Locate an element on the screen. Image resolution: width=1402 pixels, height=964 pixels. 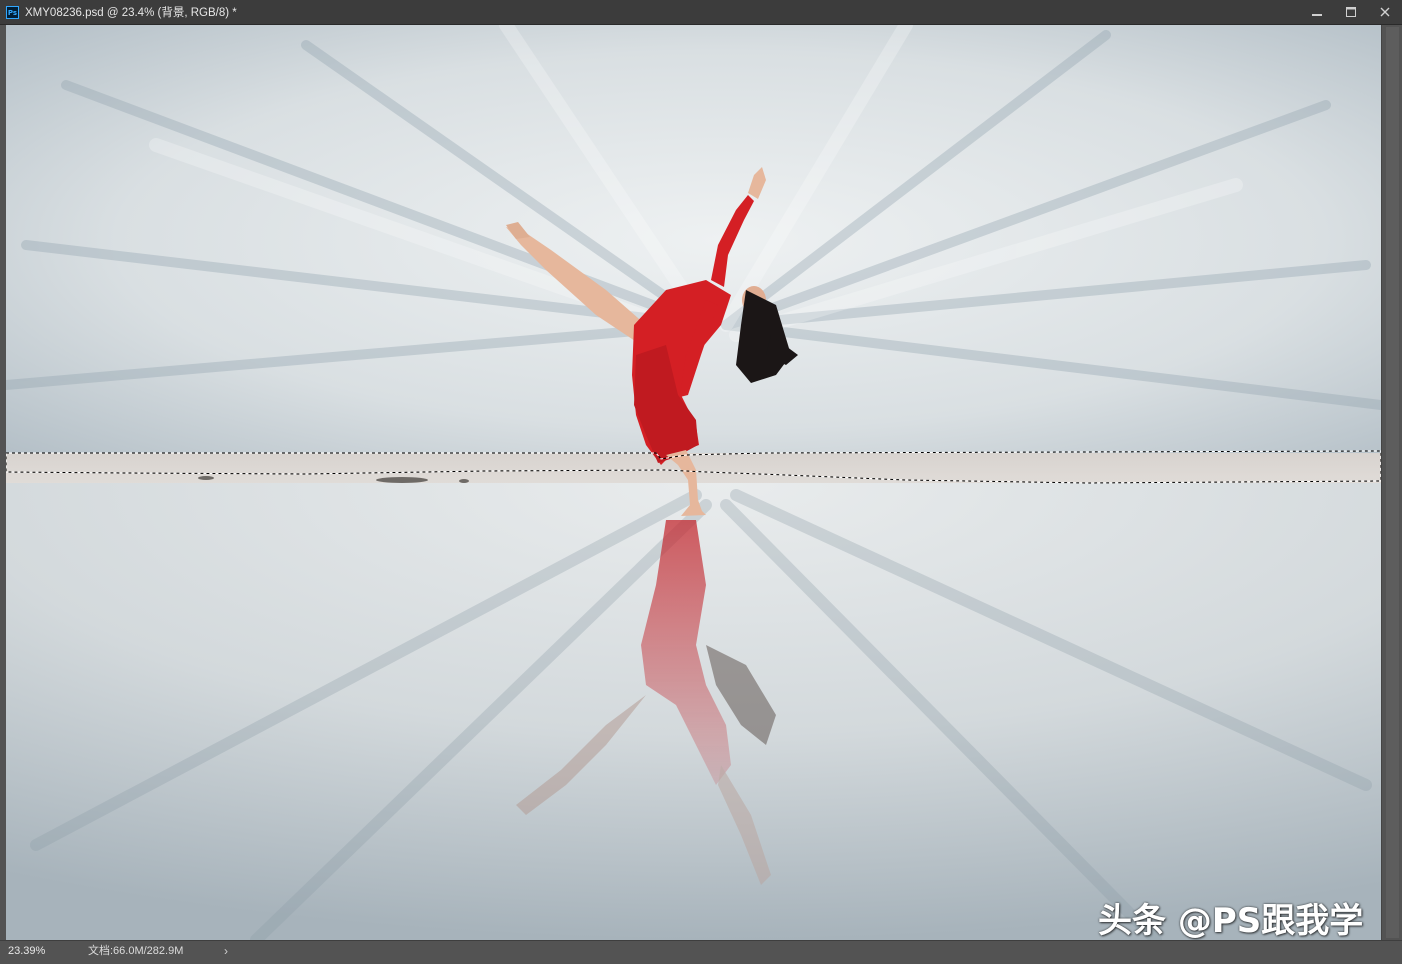
status-menu-arrow-icon: › is located at coordinates (226, 951).